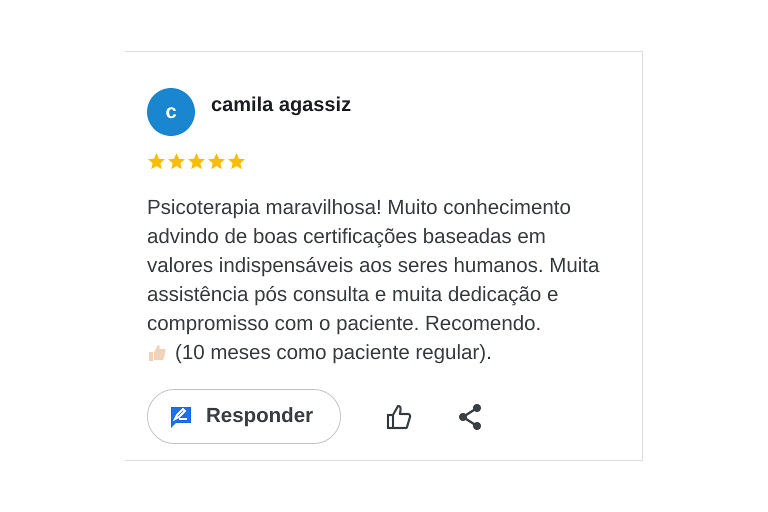  What do you see at coordinates (470, 416) in the screenshot?
I see `share-icon` at bounding box center [470, 416].